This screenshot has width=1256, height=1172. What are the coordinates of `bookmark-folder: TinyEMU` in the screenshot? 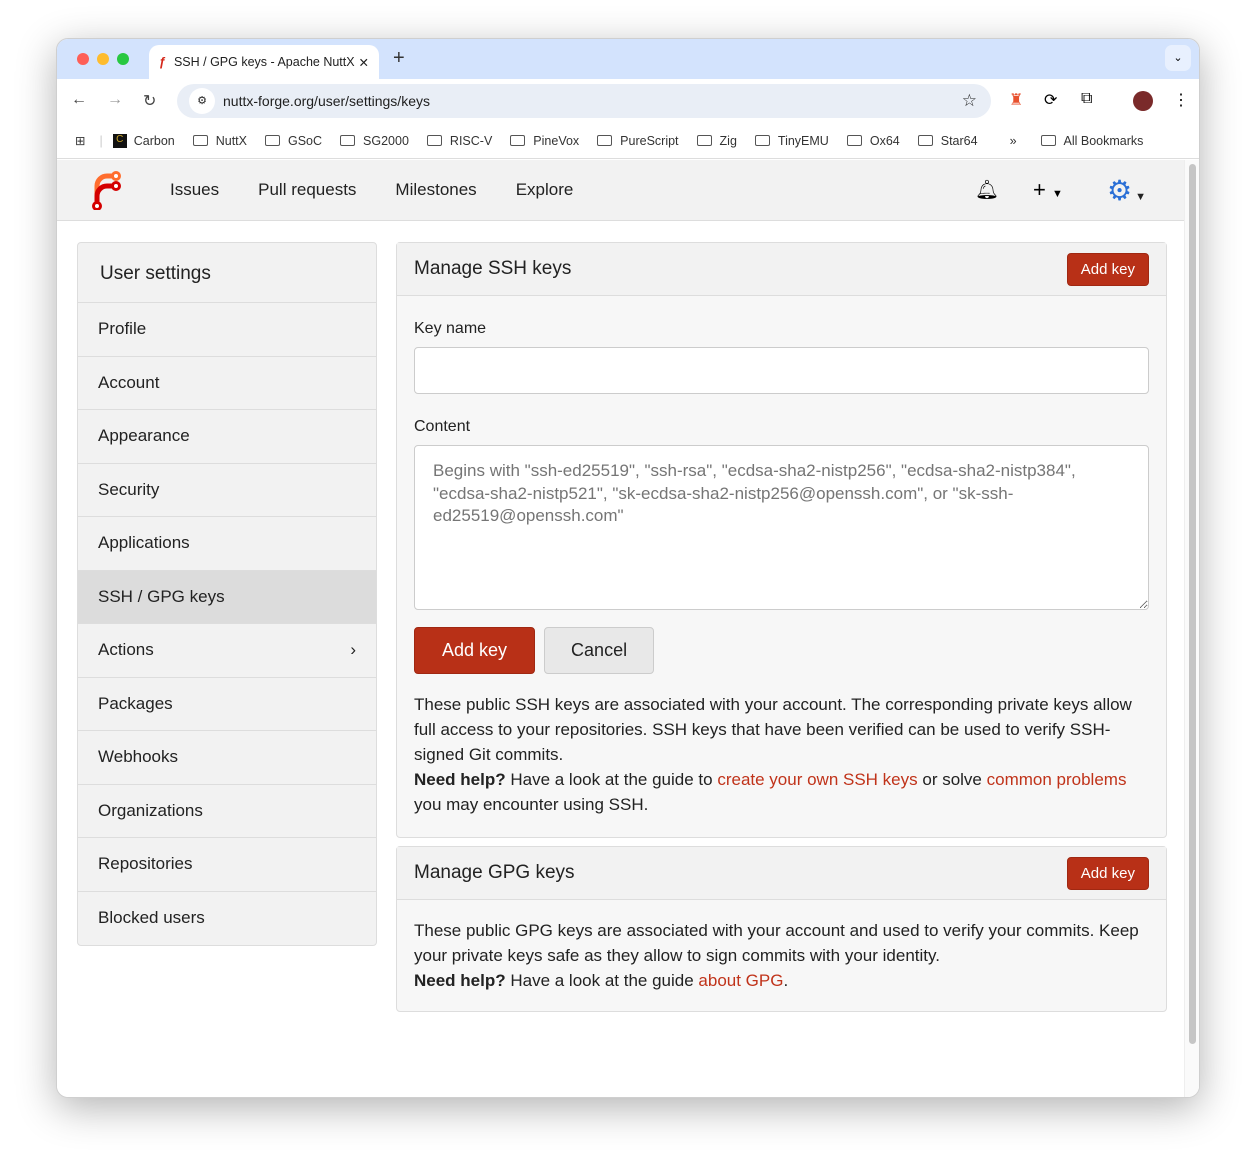 It's located at (791, 141).